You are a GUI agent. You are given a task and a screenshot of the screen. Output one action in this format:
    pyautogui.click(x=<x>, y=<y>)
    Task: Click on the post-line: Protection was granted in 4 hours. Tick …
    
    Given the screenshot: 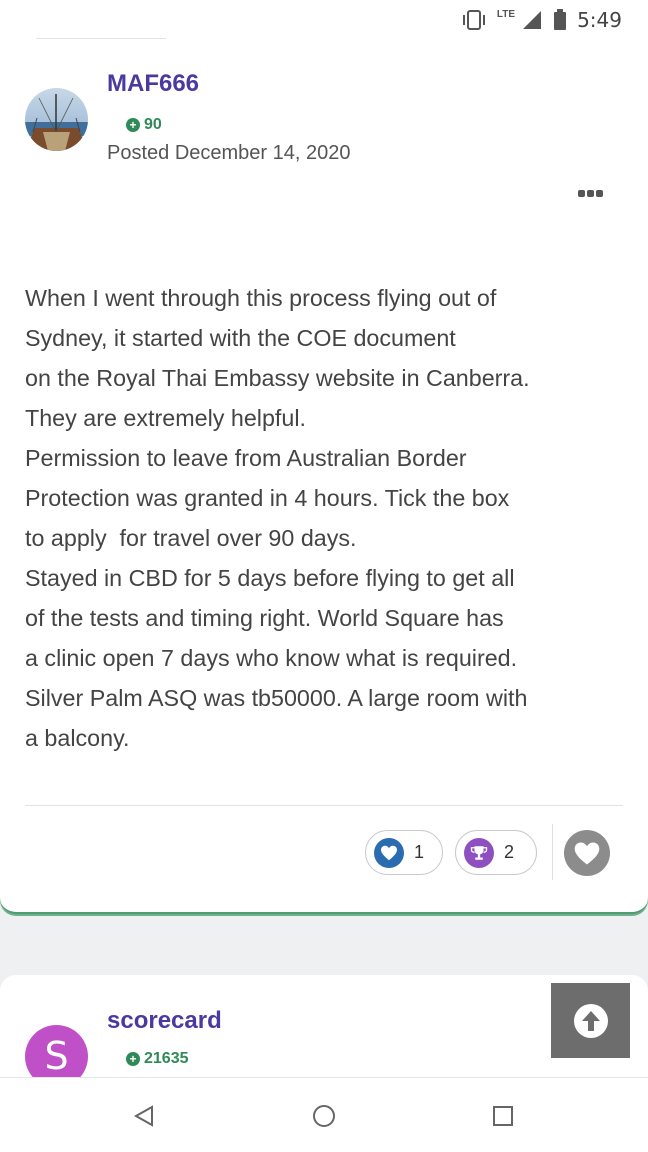 What is the action you would take?
    pyautogui.click(x=267, y=498)
    